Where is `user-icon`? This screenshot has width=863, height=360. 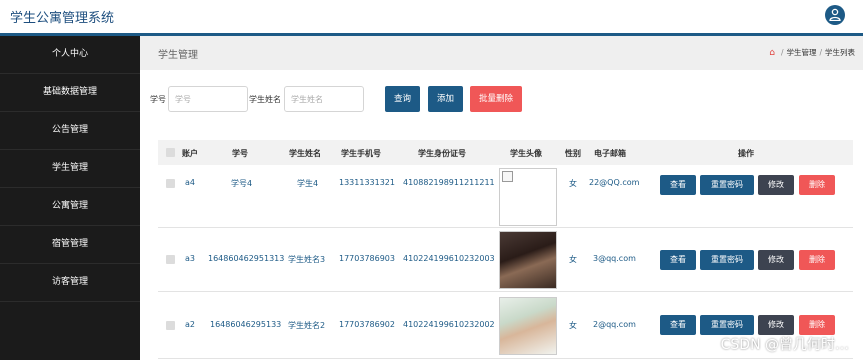 user-icon is located at coordinates (835, 15).